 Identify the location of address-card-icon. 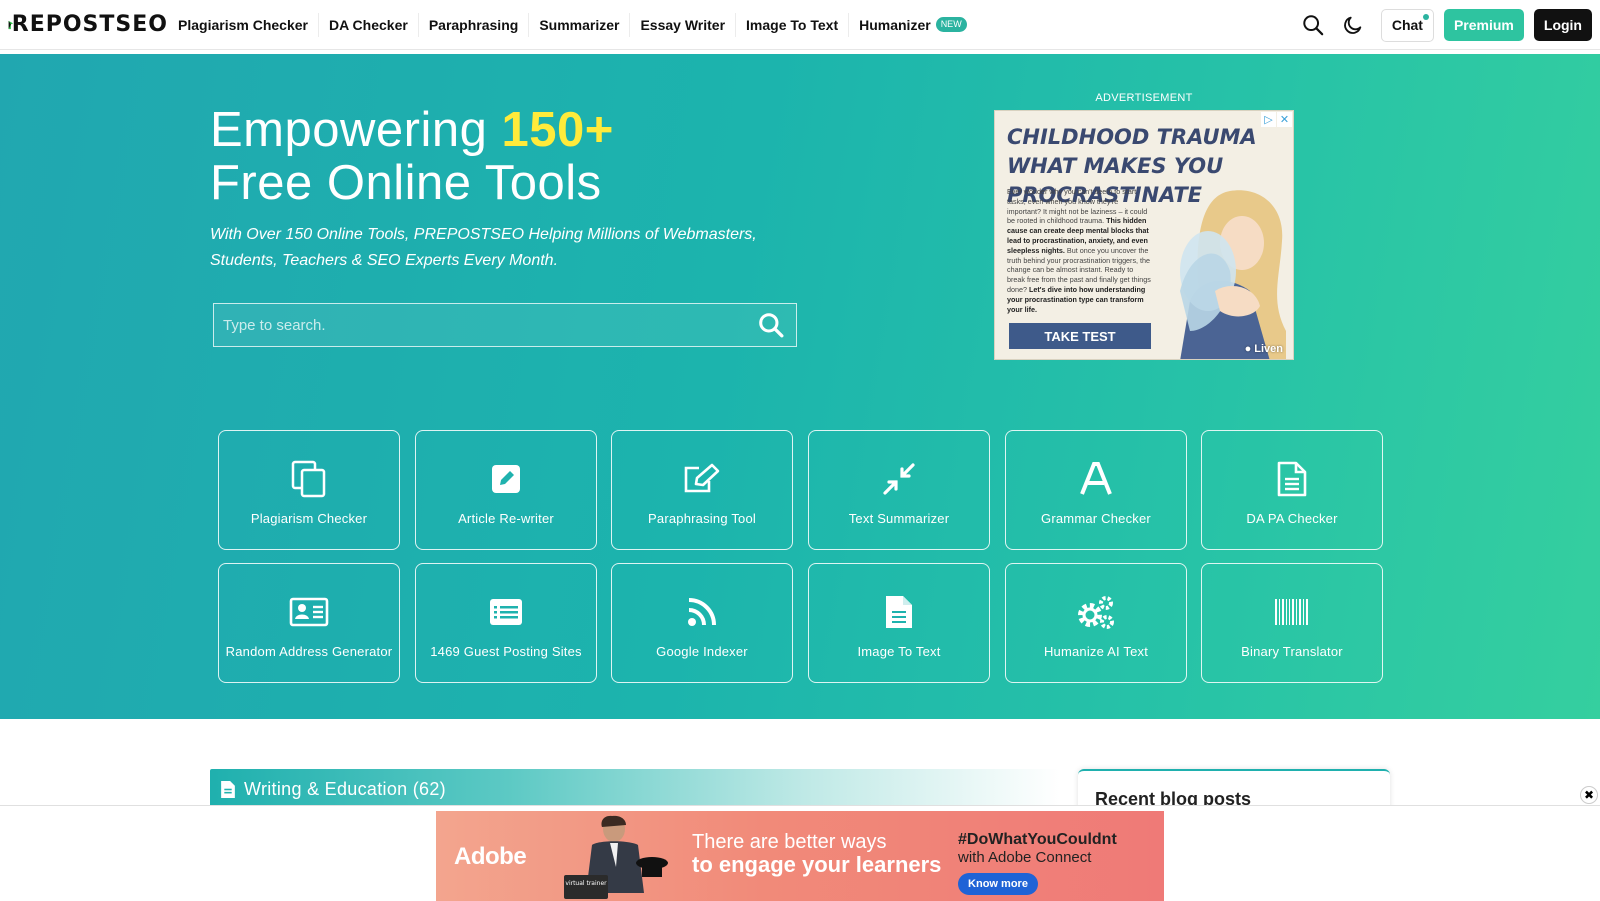
(309, 612).